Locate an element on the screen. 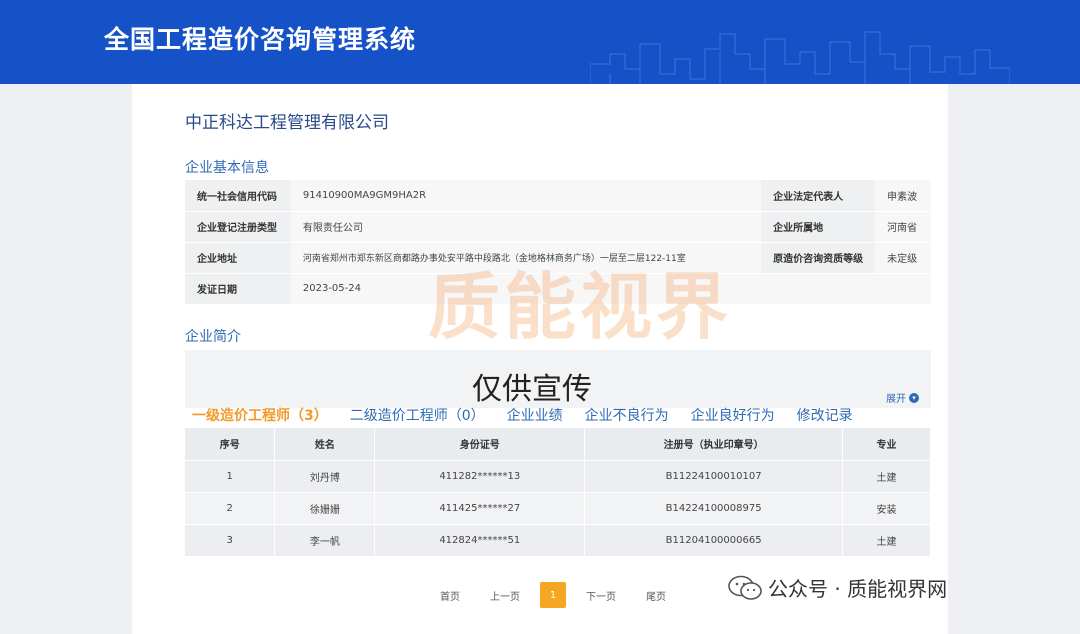 This screenshot has height=634, width=1080. info-row: 发证日期 2023-05-24 is located at coordinates (558, 289).